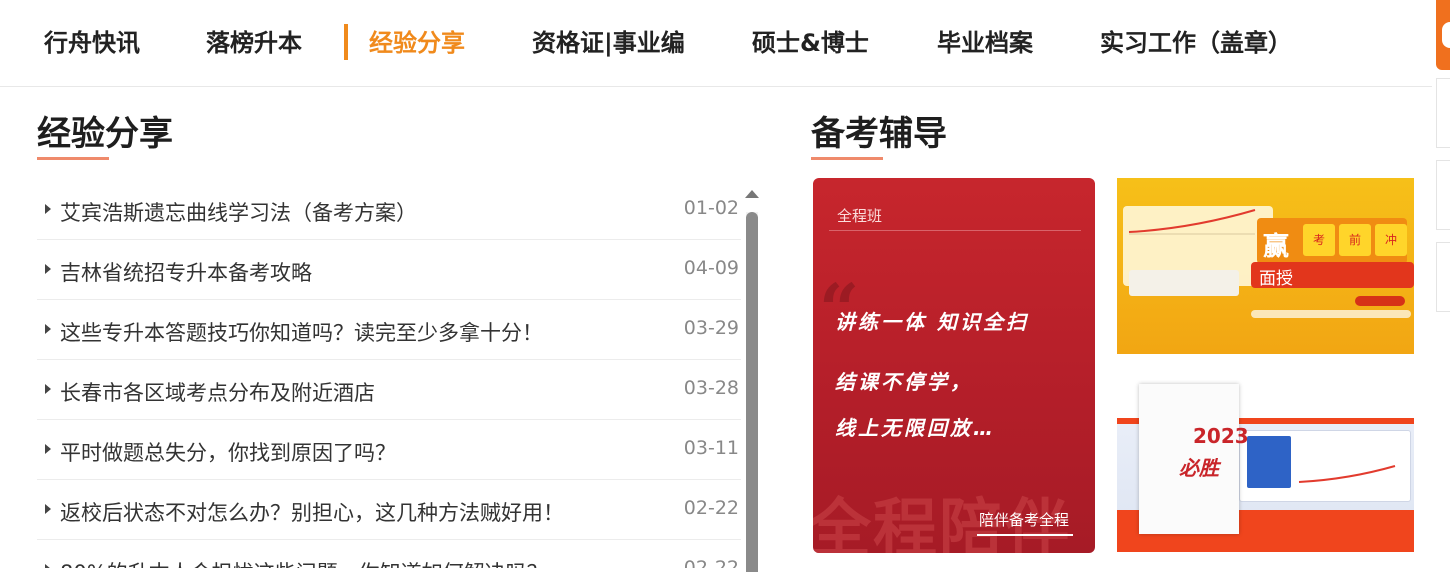 Image resolution: width=1450 pixels, height=572 pixels. What do you see at coordinates (711, 448) in the screenshot?
I see `article-date: 03-11` at bounding box center [711, 448].